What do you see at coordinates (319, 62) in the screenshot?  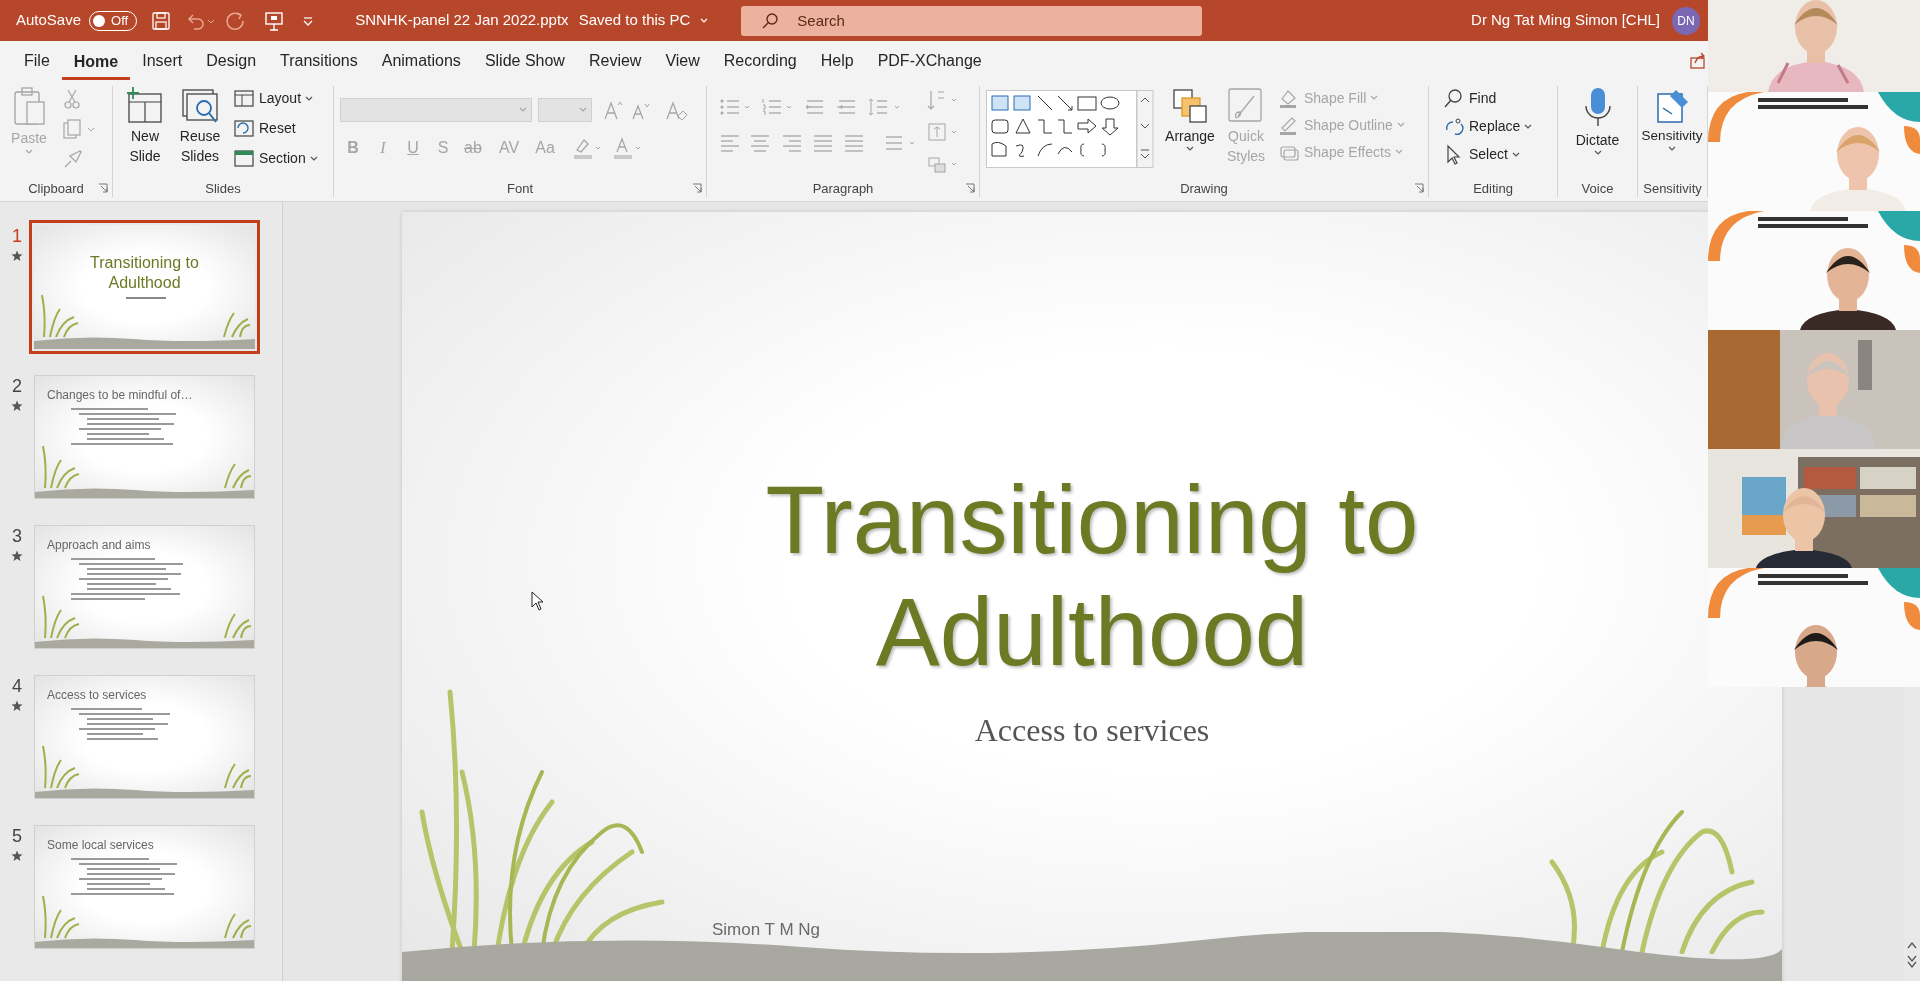 I see `ribbon-tab: Transitions` at bounding box center [319, 62].